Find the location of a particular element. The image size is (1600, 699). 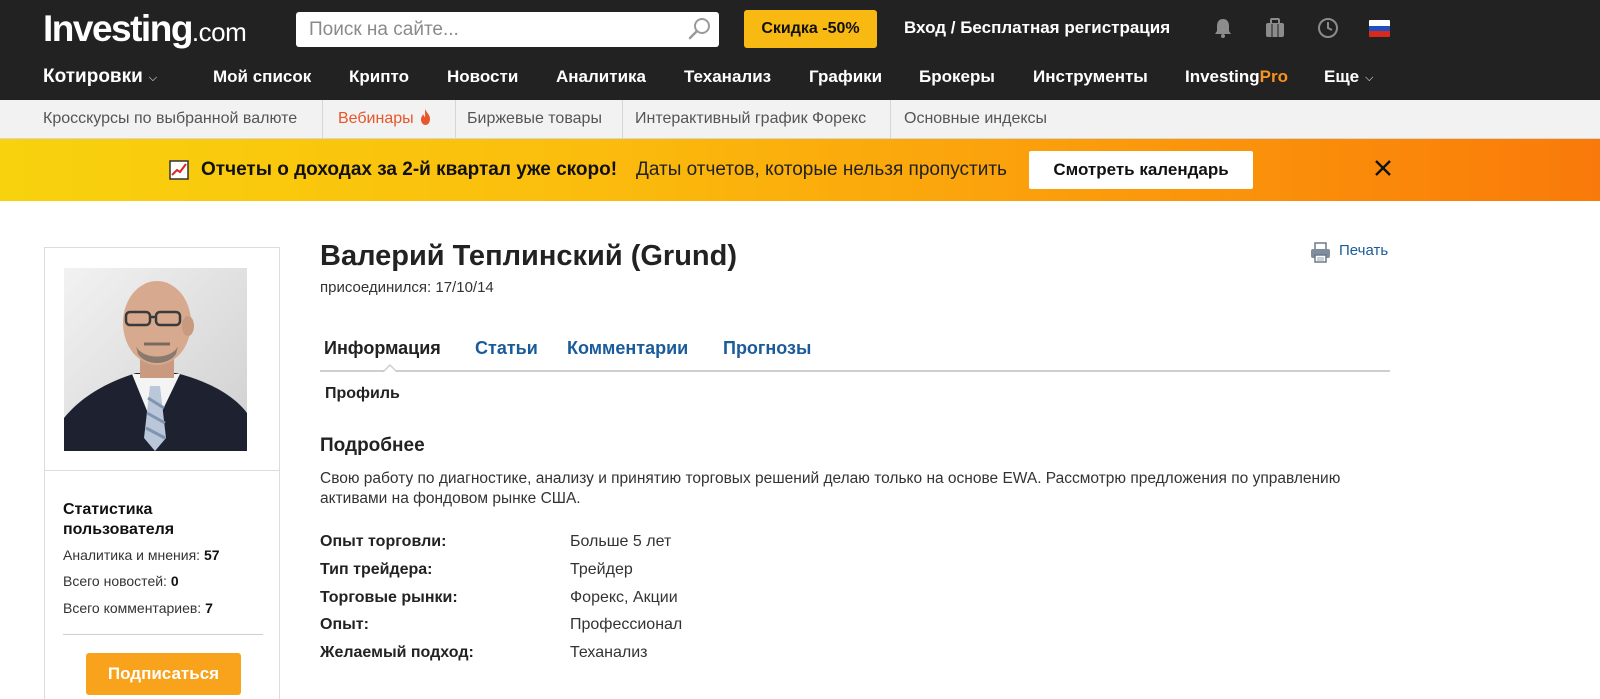

nav-watchlist: Мой список is located at coordinates (262, 77).